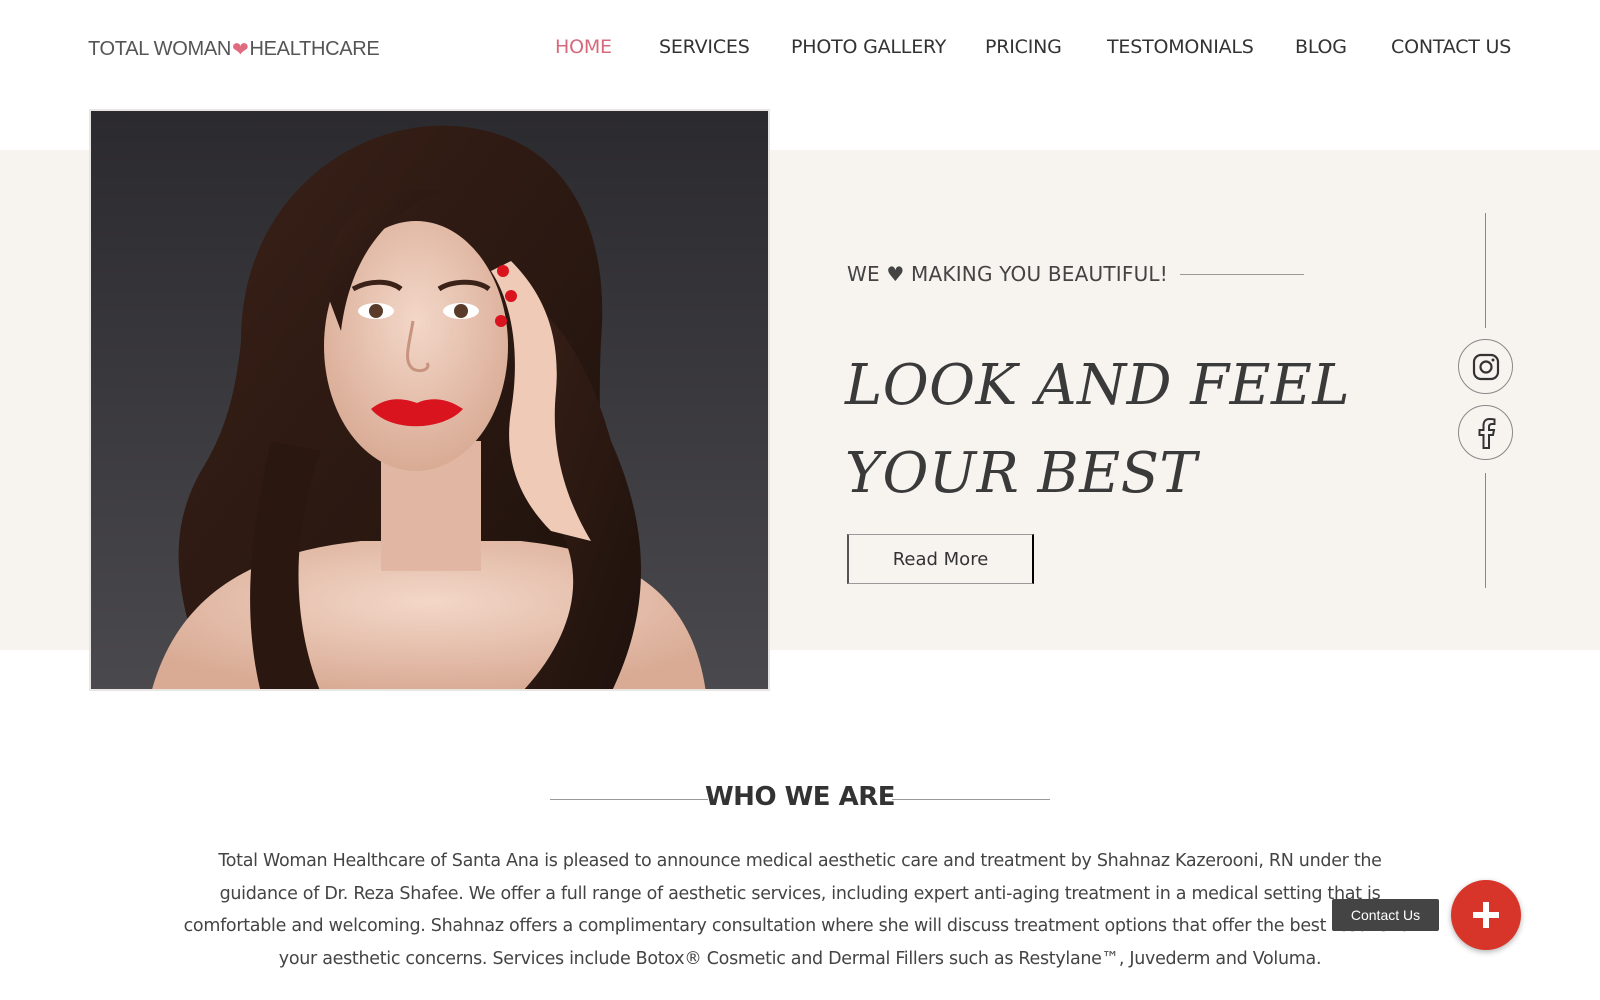 This screenshot has width=1600, height=1000. I want to click on nav-item-home: HOME, so click(583, 47).